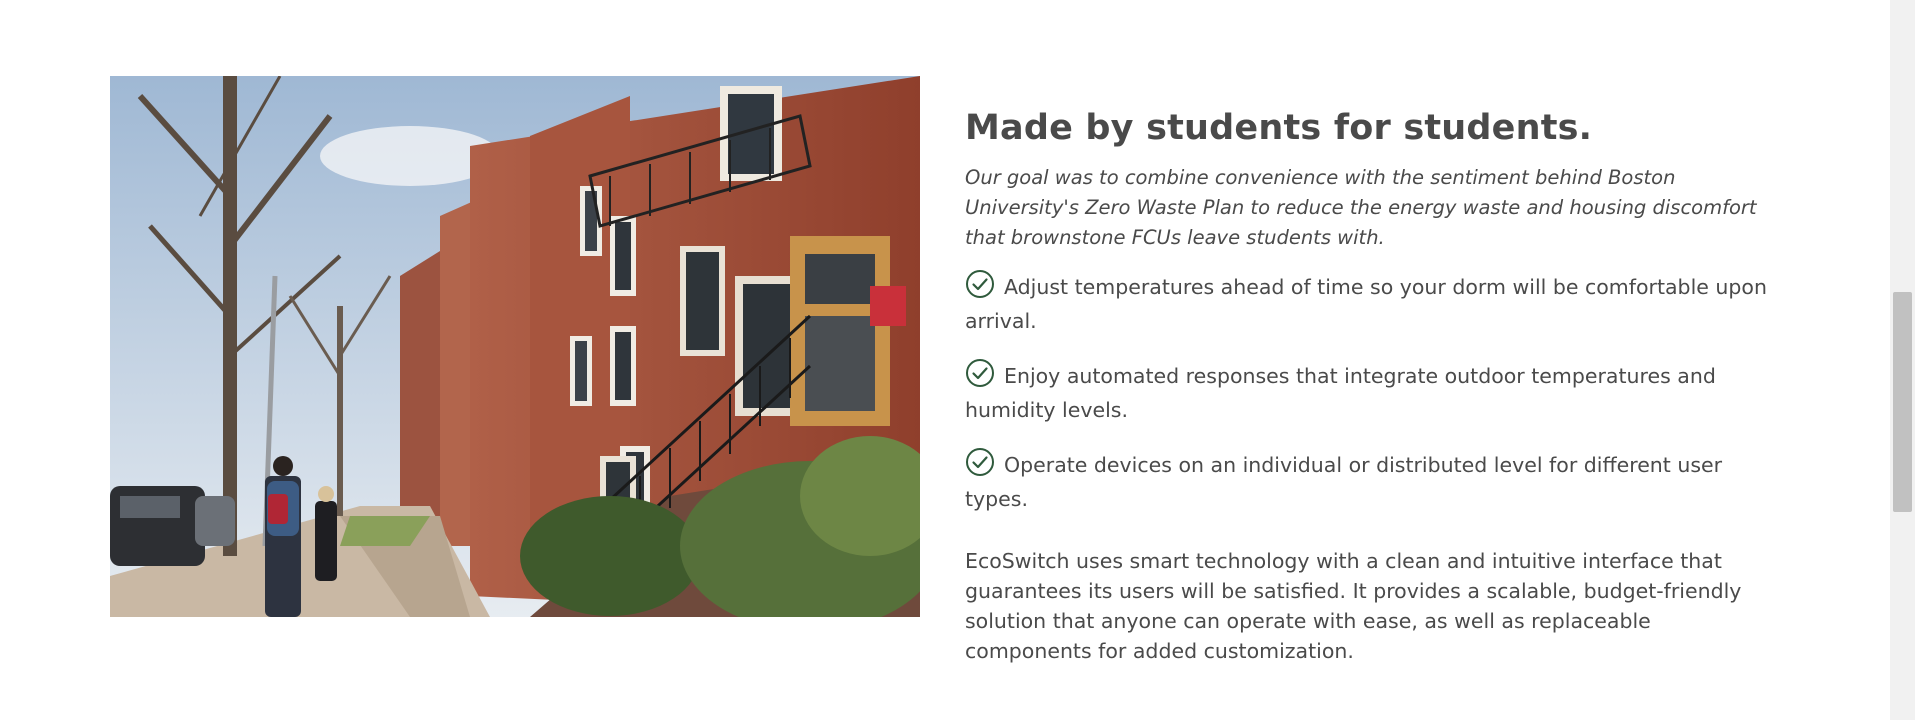 This screenshot has height=720, width=1915. What do you see at coordinates (1279, 128) in the screenshot?
I see `section-headline: Made by students for students.` at bounding box center [1279, 128].